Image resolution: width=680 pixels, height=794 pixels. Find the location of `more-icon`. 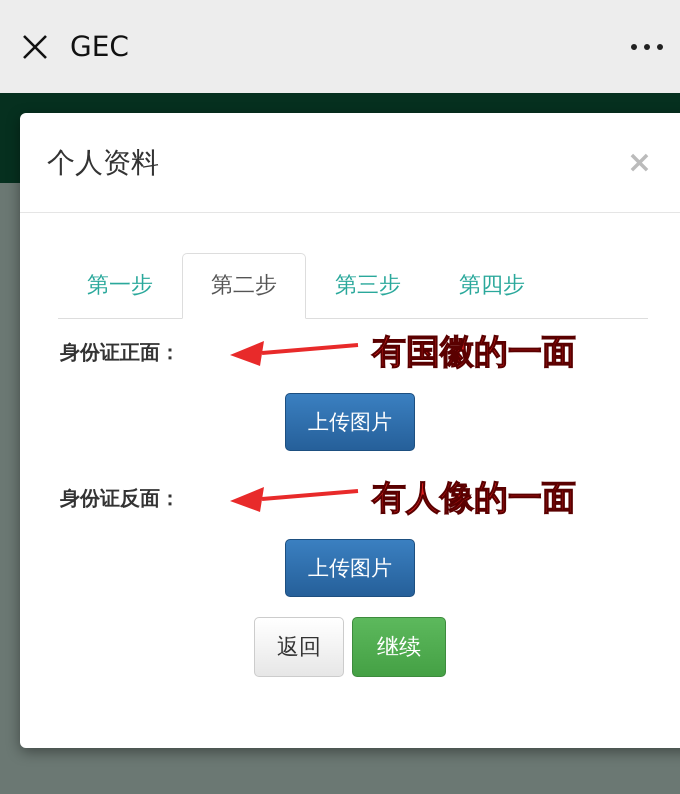

more-icon is located at coordinates (647, 46).